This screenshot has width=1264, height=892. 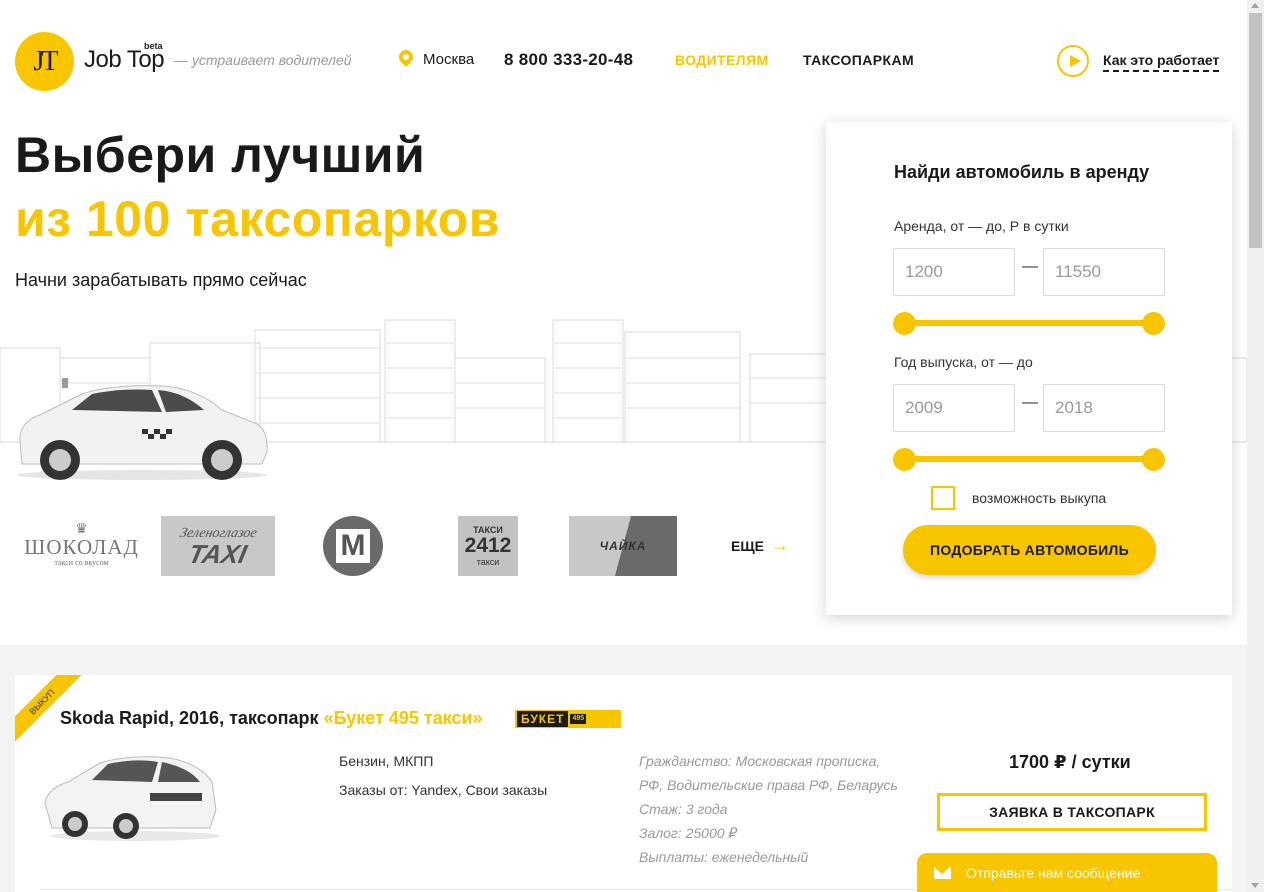 I want to click on scroll-up-arrow-icon, so click(x=1255, y=5).